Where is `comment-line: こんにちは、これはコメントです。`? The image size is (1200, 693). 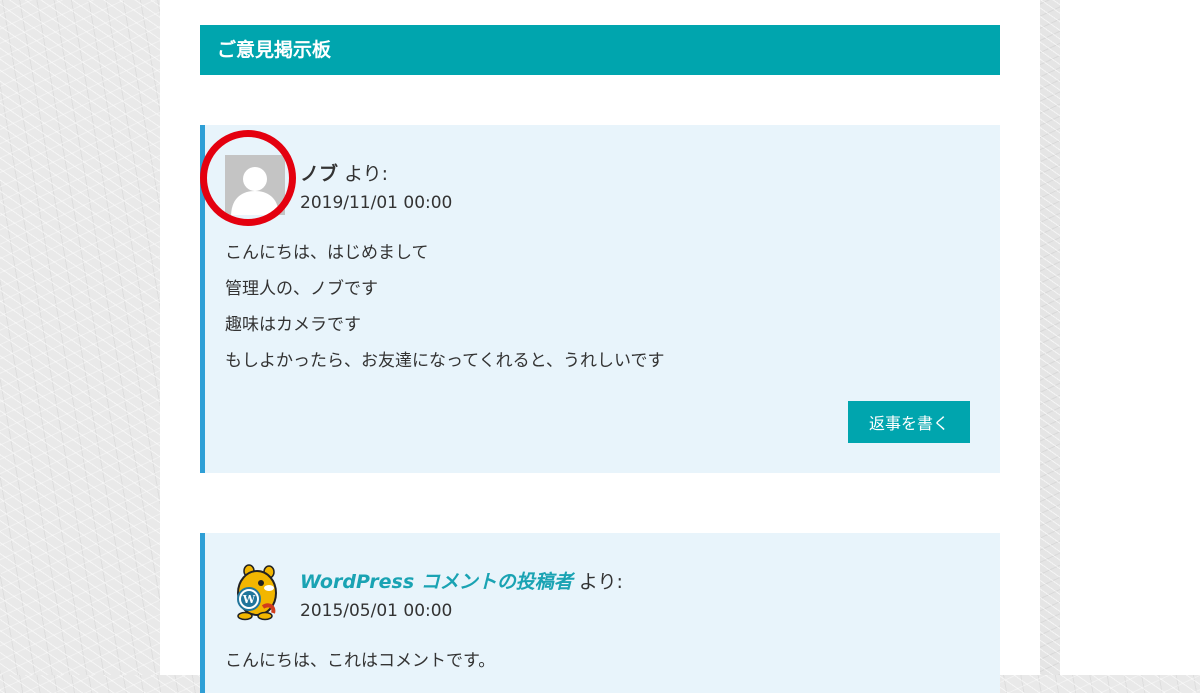 comment-line: こんにちは、これはコメントです。 is located at coordinates (360, 661).